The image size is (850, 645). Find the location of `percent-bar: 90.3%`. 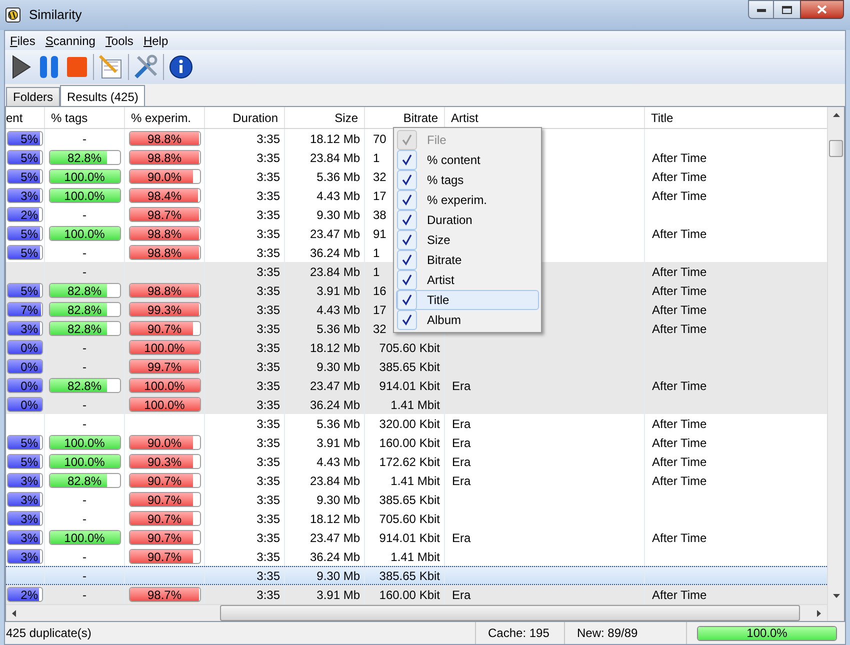

percent-bar: 90.3% is located at coordinates (164, 461).